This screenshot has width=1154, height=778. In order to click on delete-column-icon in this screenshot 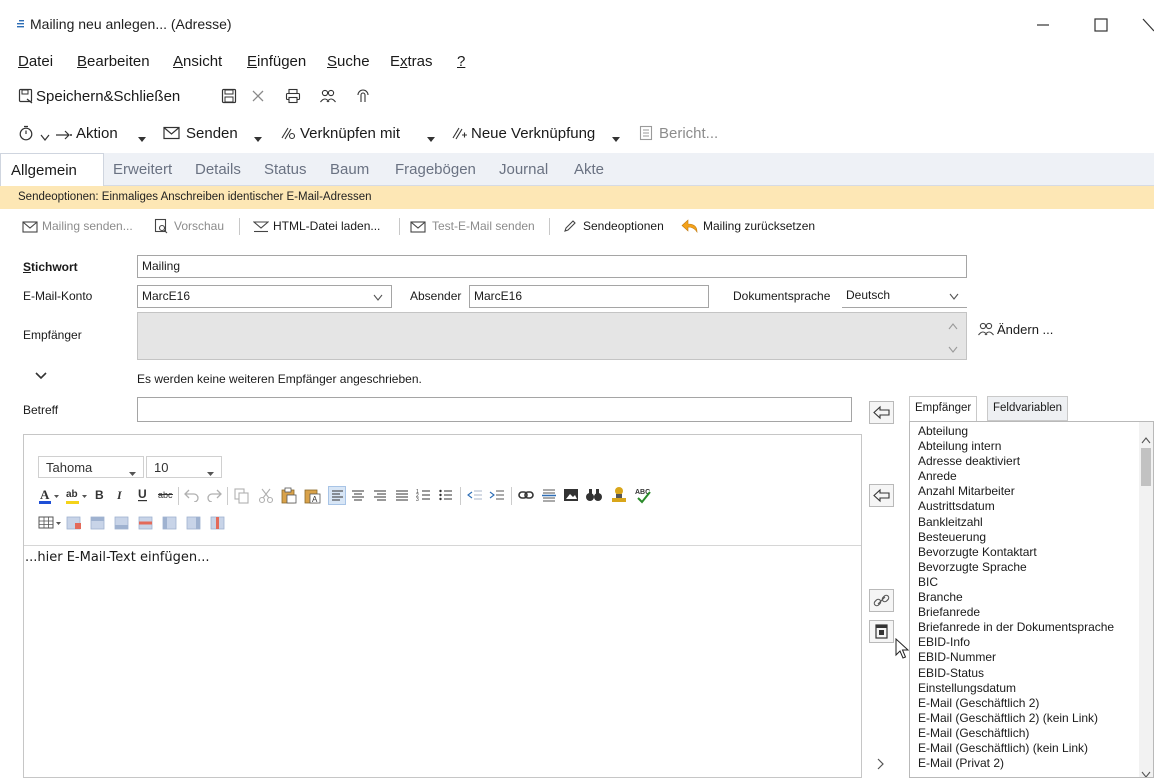, I will do `click(218, 525)`.